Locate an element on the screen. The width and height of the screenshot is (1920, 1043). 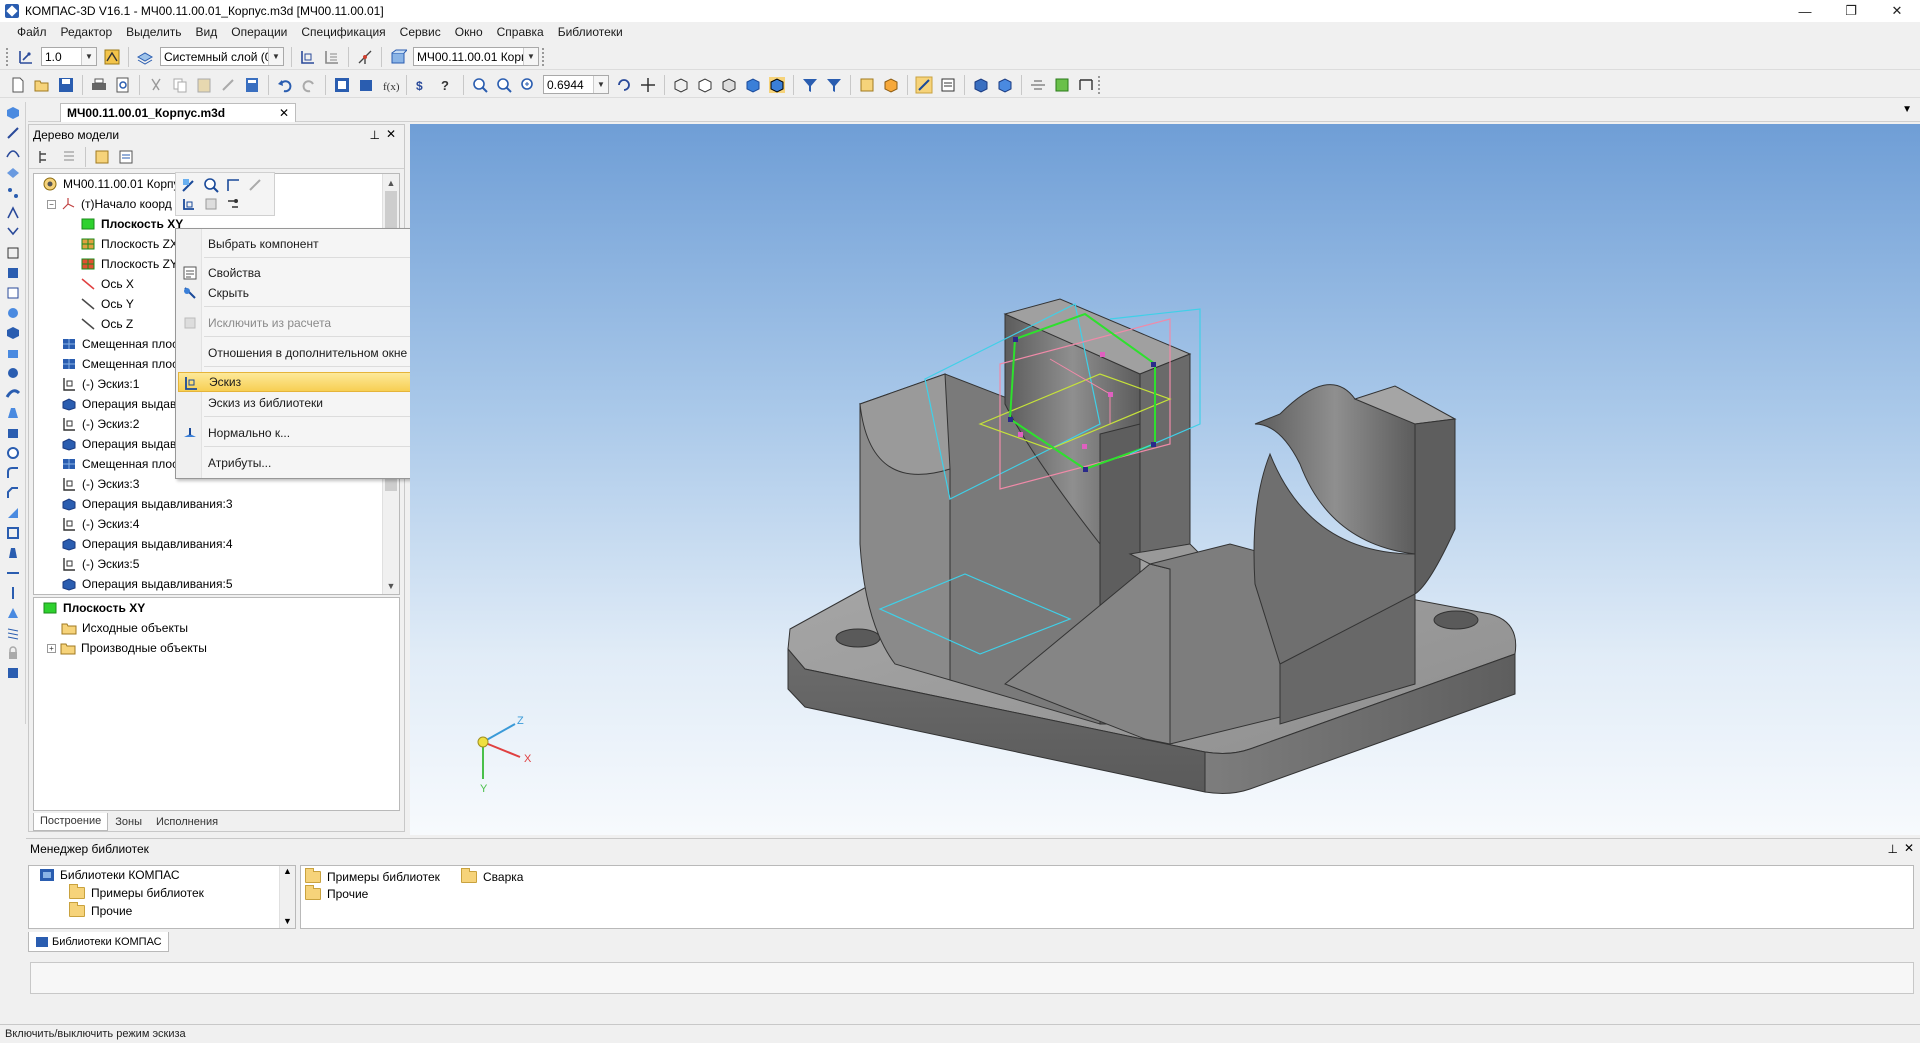
surfaces-icon is located at coordinates (13, 172).